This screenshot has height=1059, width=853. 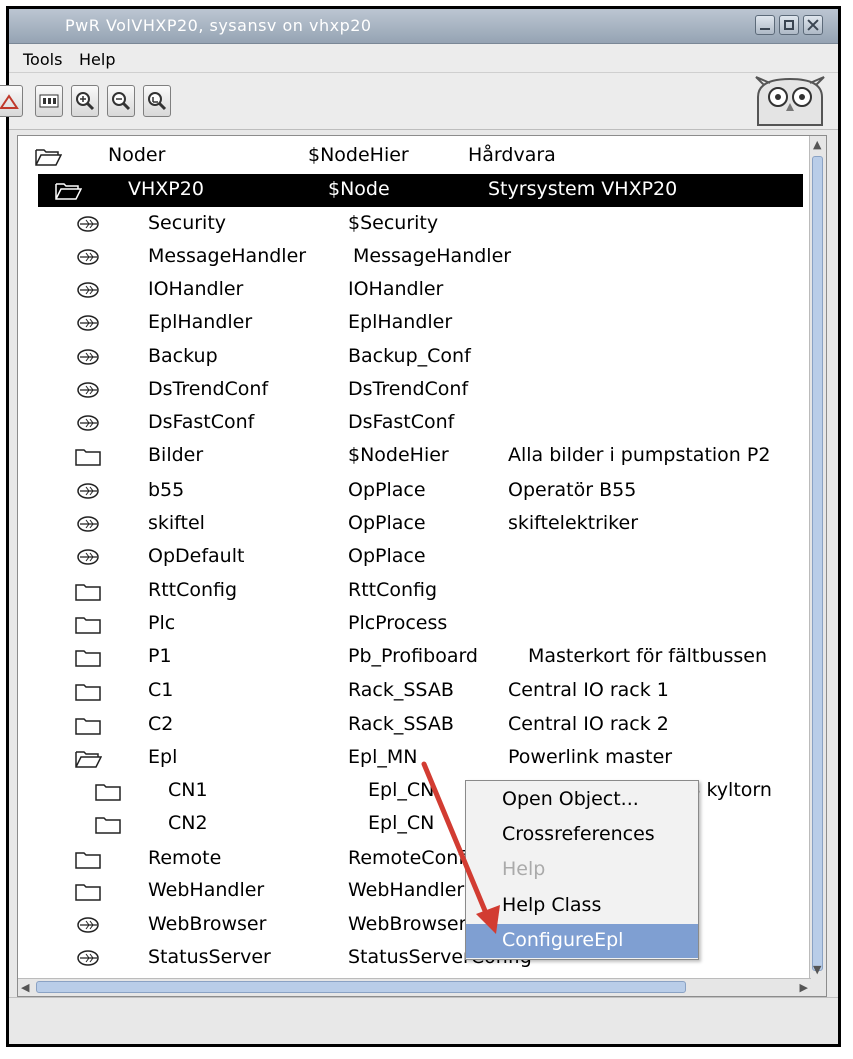 I want to click on menu-help: Help, so click(x=97, y=59).